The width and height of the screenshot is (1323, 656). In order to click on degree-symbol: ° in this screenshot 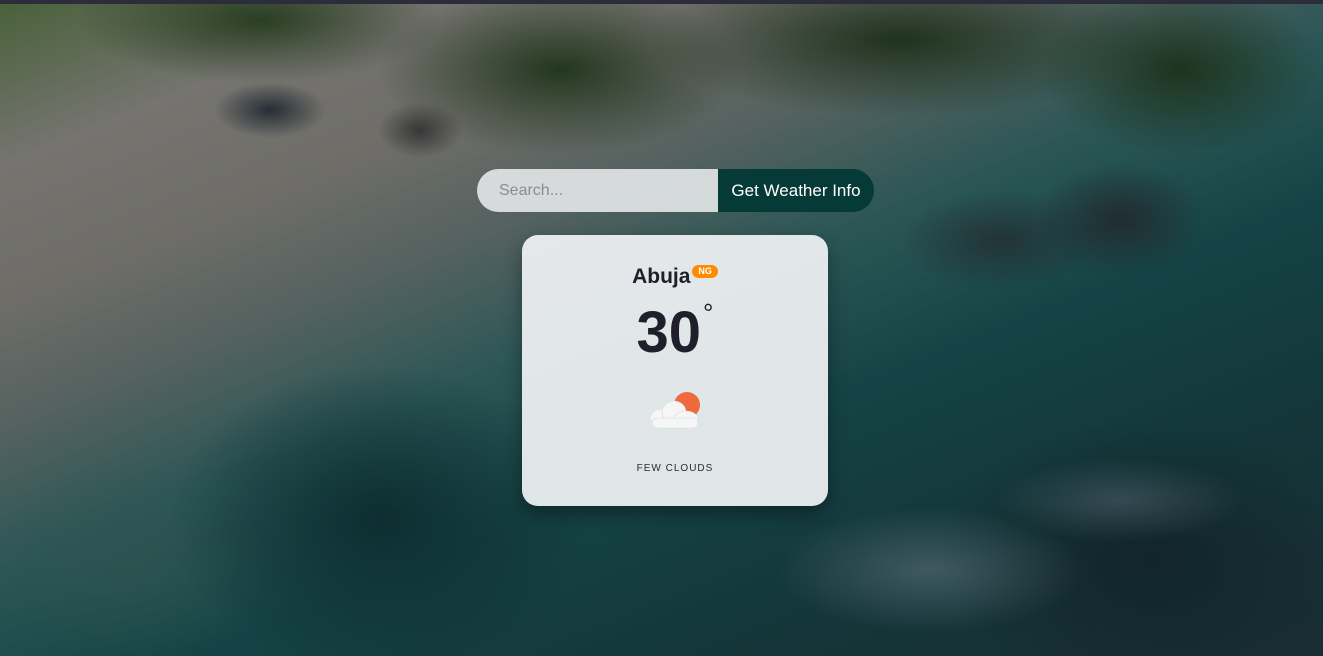, I will do `click(708, 313)`.